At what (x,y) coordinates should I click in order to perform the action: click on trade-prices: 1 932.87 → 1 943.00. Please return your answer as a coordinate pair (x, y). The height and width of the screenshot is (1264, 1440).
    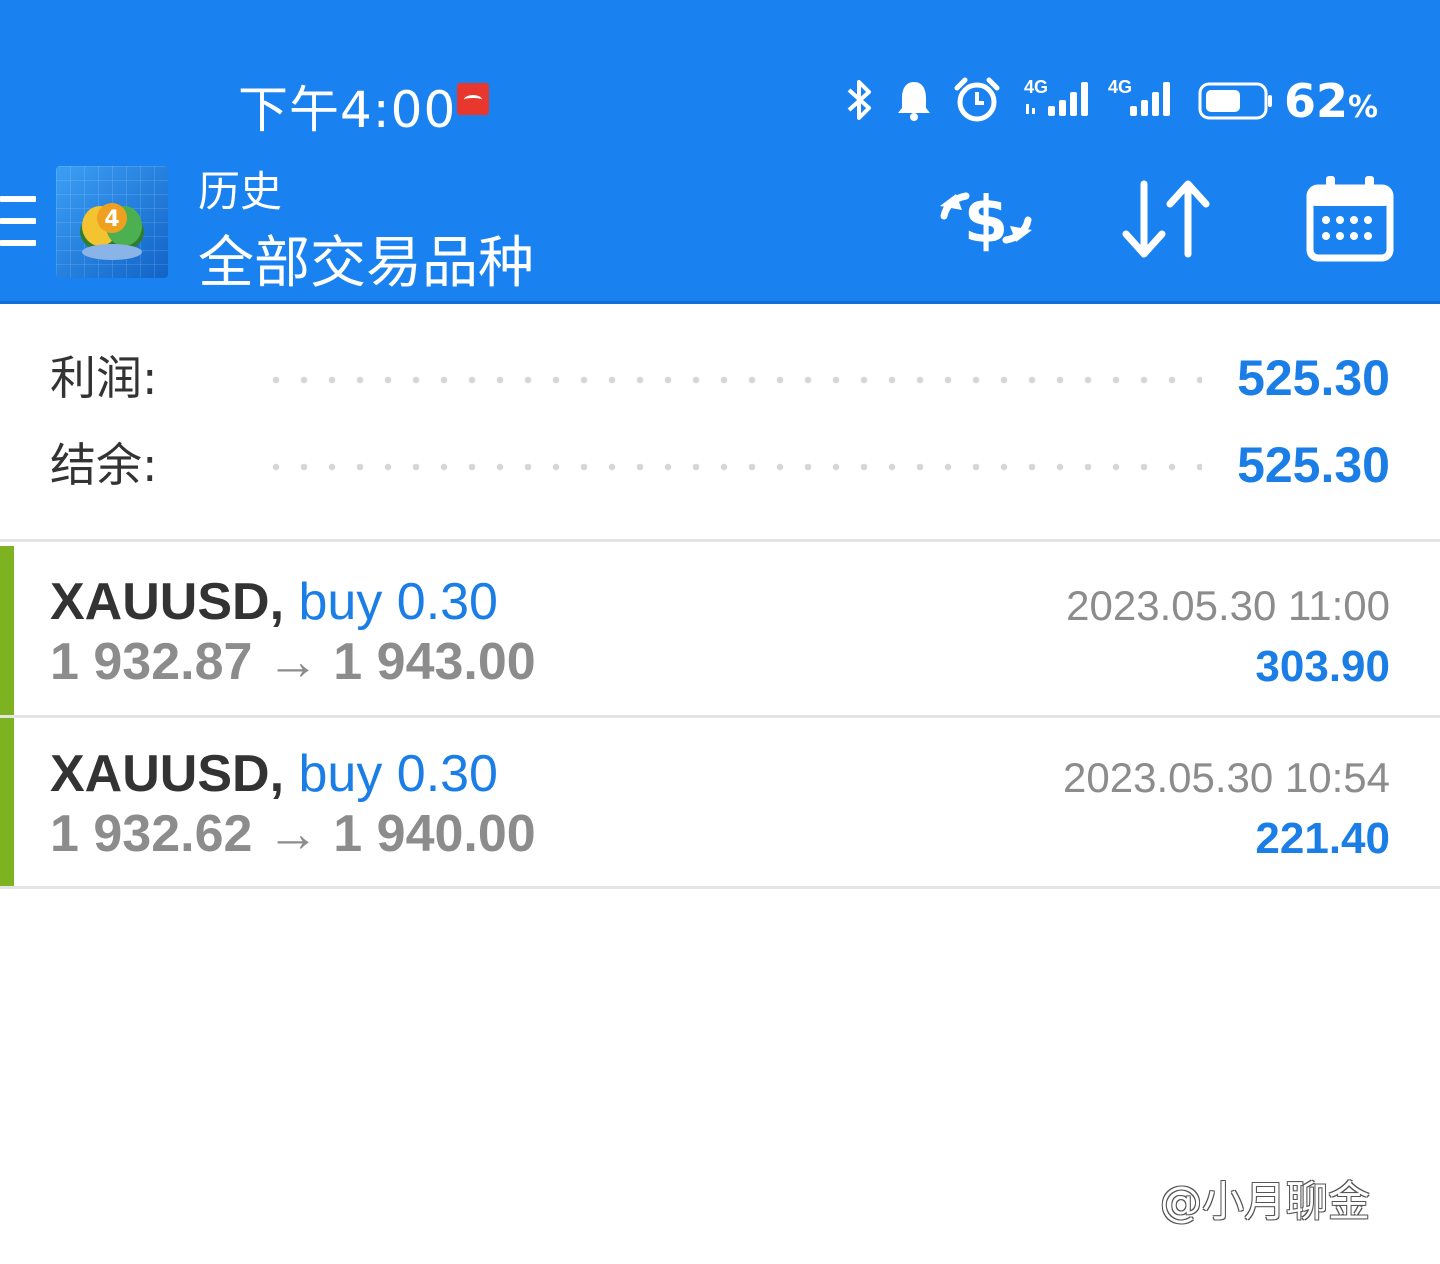
    Looking at the image, I should click on (293, 662).